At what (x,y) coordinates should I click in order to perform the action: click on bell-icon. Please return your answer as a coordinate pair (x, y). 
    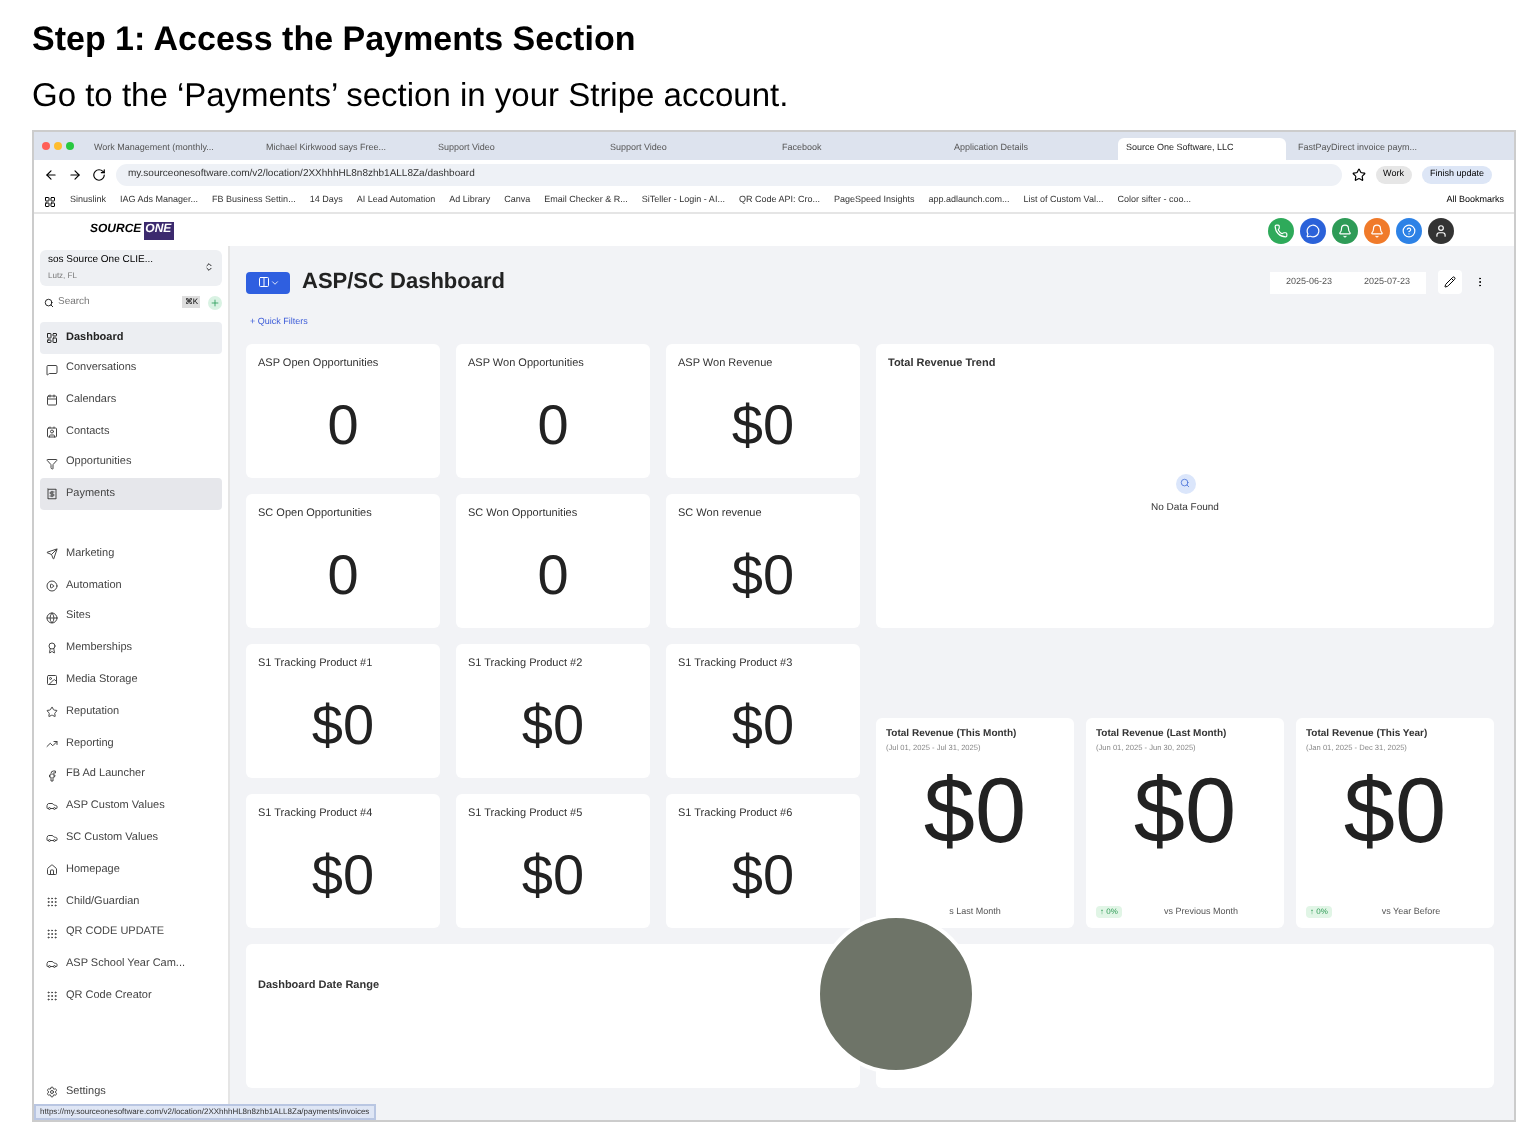
    Looking at the image, I should click on (1345, 230).